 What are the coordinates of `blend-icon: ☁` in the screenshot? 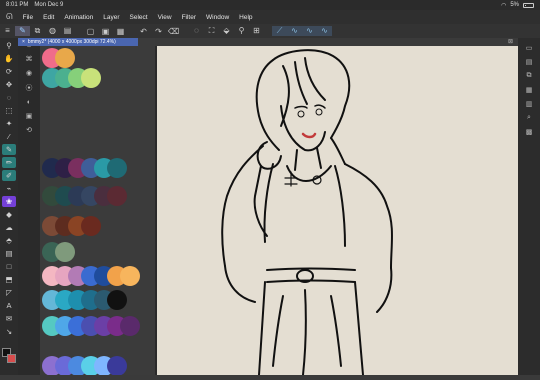 It's located at (9, 227).